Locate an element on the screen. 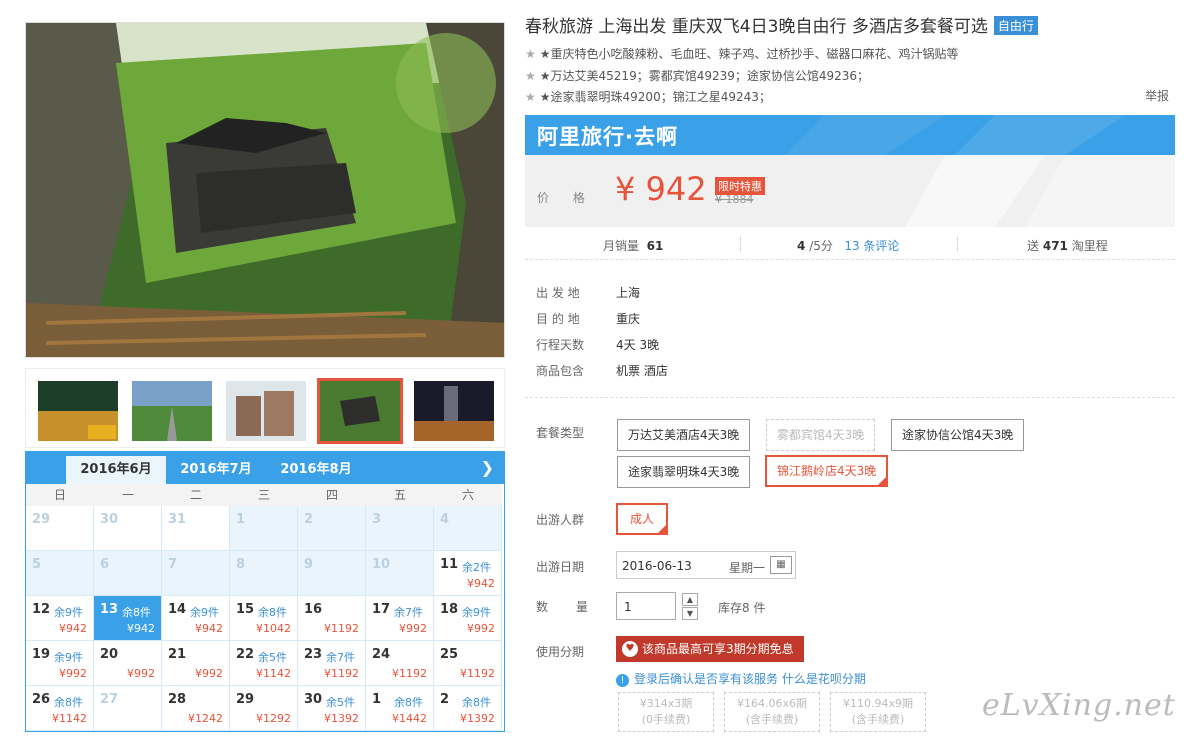  day-number: 17 is located at coordinates (381, 609).